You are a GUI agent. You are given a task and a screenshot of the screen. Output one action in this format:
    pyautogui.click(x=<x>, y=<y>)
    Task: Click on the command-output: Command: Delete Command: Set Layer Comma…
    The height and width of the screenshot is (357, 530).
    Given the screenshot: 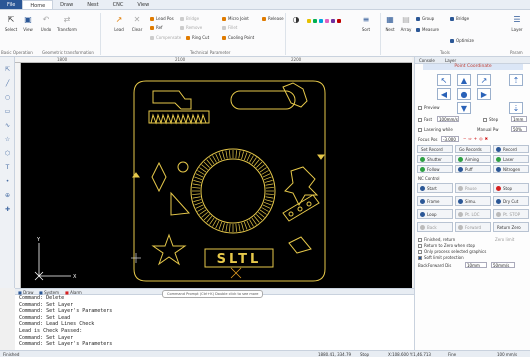 What is the action you would take?
    pyautogui.click(x=214, y=322)
    